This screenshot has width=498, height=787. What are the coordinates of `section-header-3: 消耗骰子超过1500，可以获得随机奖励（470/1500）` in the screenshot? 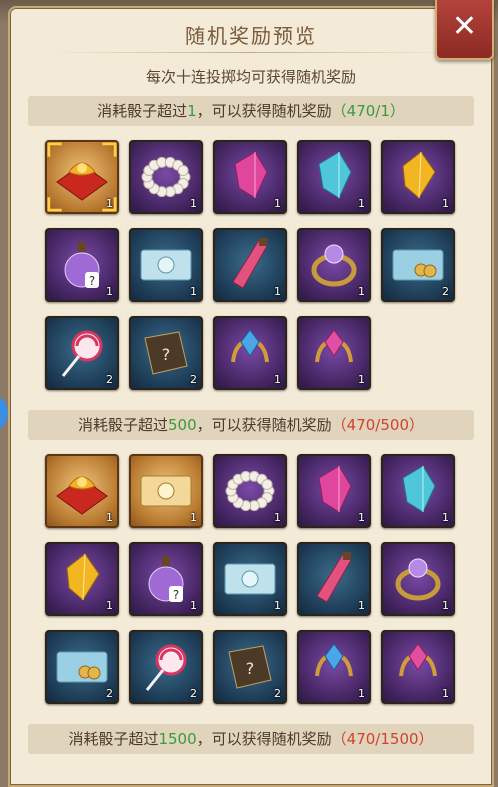 It's located at (251, 739).